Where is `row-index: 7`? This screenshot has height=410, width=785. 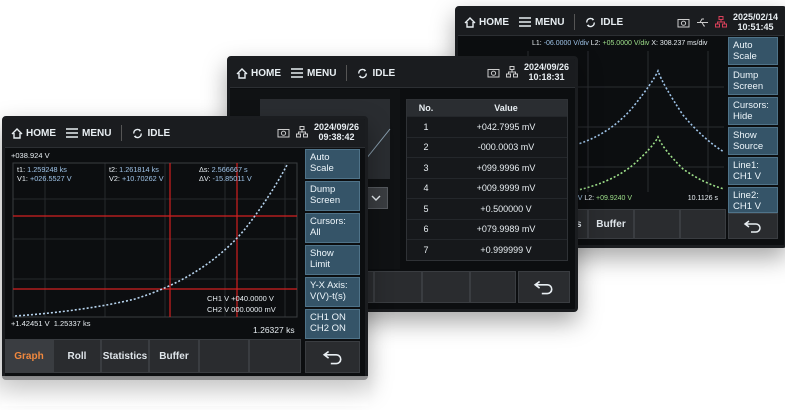
row-index: 7 is located at coordinates (426, 249).